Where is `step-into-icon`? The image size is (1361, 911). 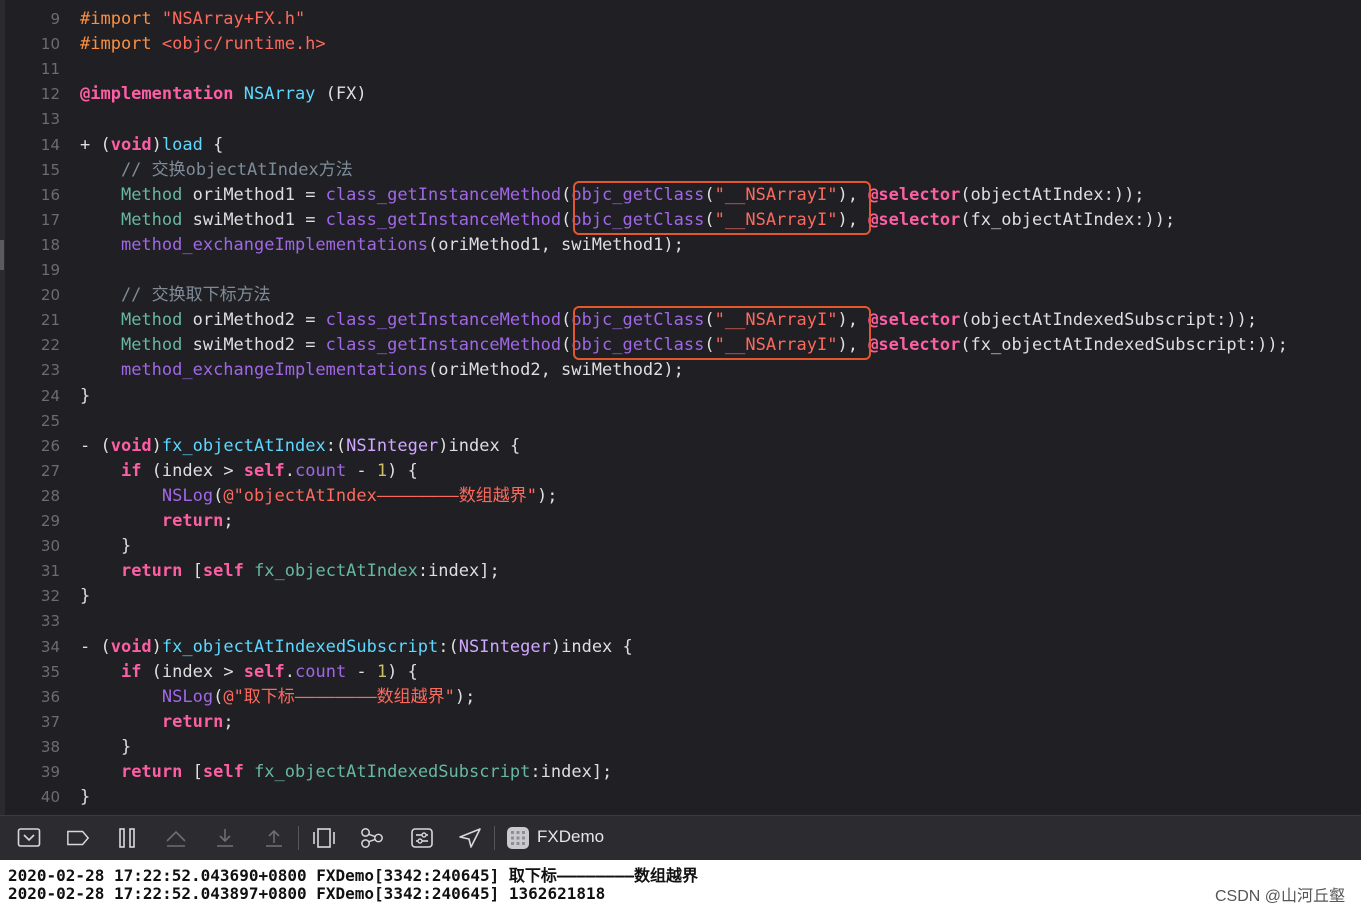
step-into-icon is located at coordinates (225, 838).